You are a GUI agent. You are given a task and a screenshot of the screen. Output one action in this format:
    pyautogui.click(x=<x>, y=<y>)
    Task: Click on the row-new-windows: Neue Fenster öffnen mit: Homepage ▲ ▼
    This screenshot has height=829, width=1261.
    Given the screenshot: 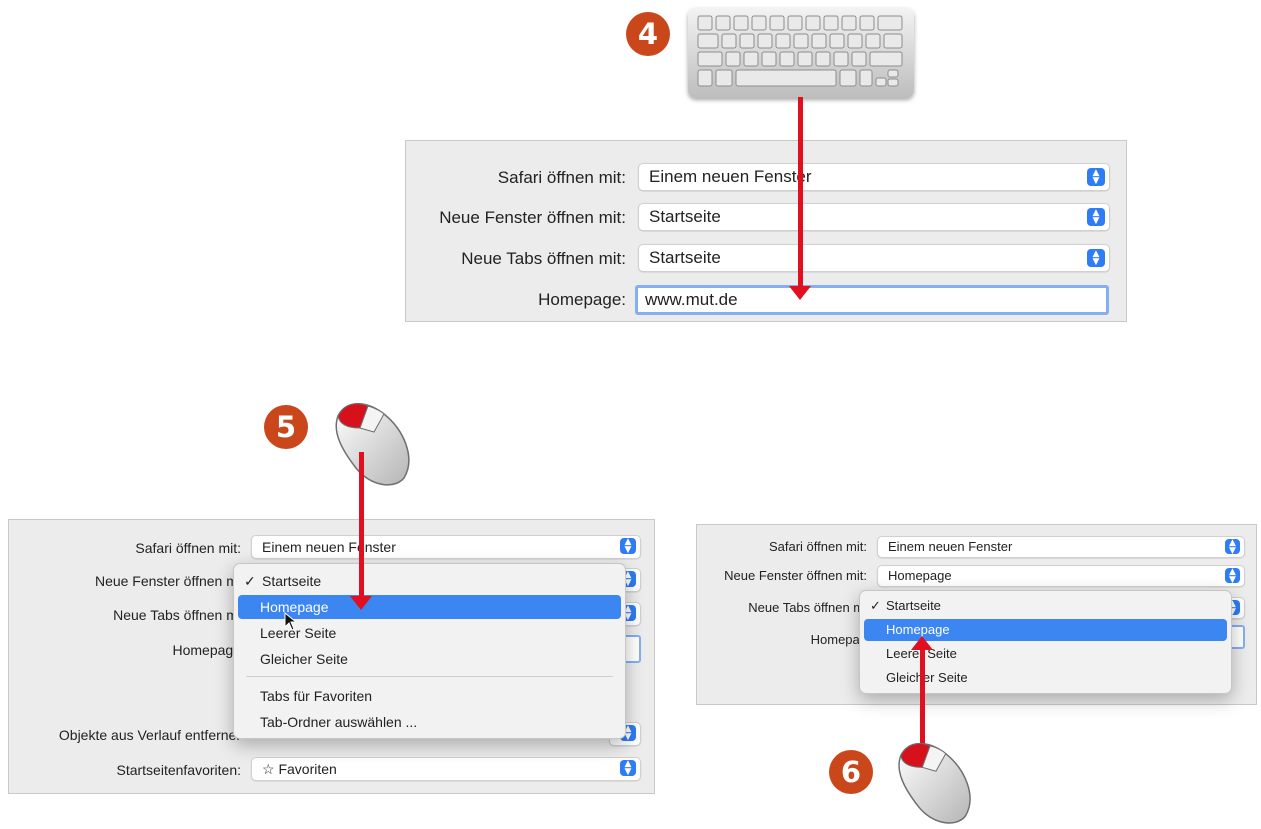 What is the action you would take?
    pyautogui.click(x=976, y=576)
    